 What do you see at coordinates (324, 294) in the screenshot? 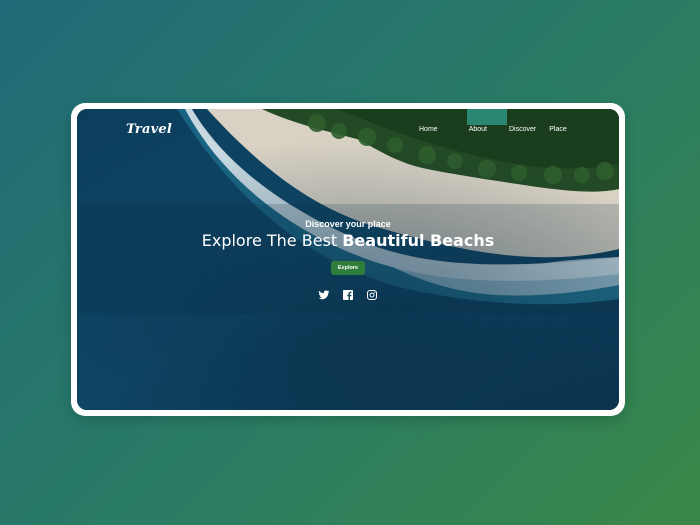
I see `twitter-icon` at bounding box center [324, 294].